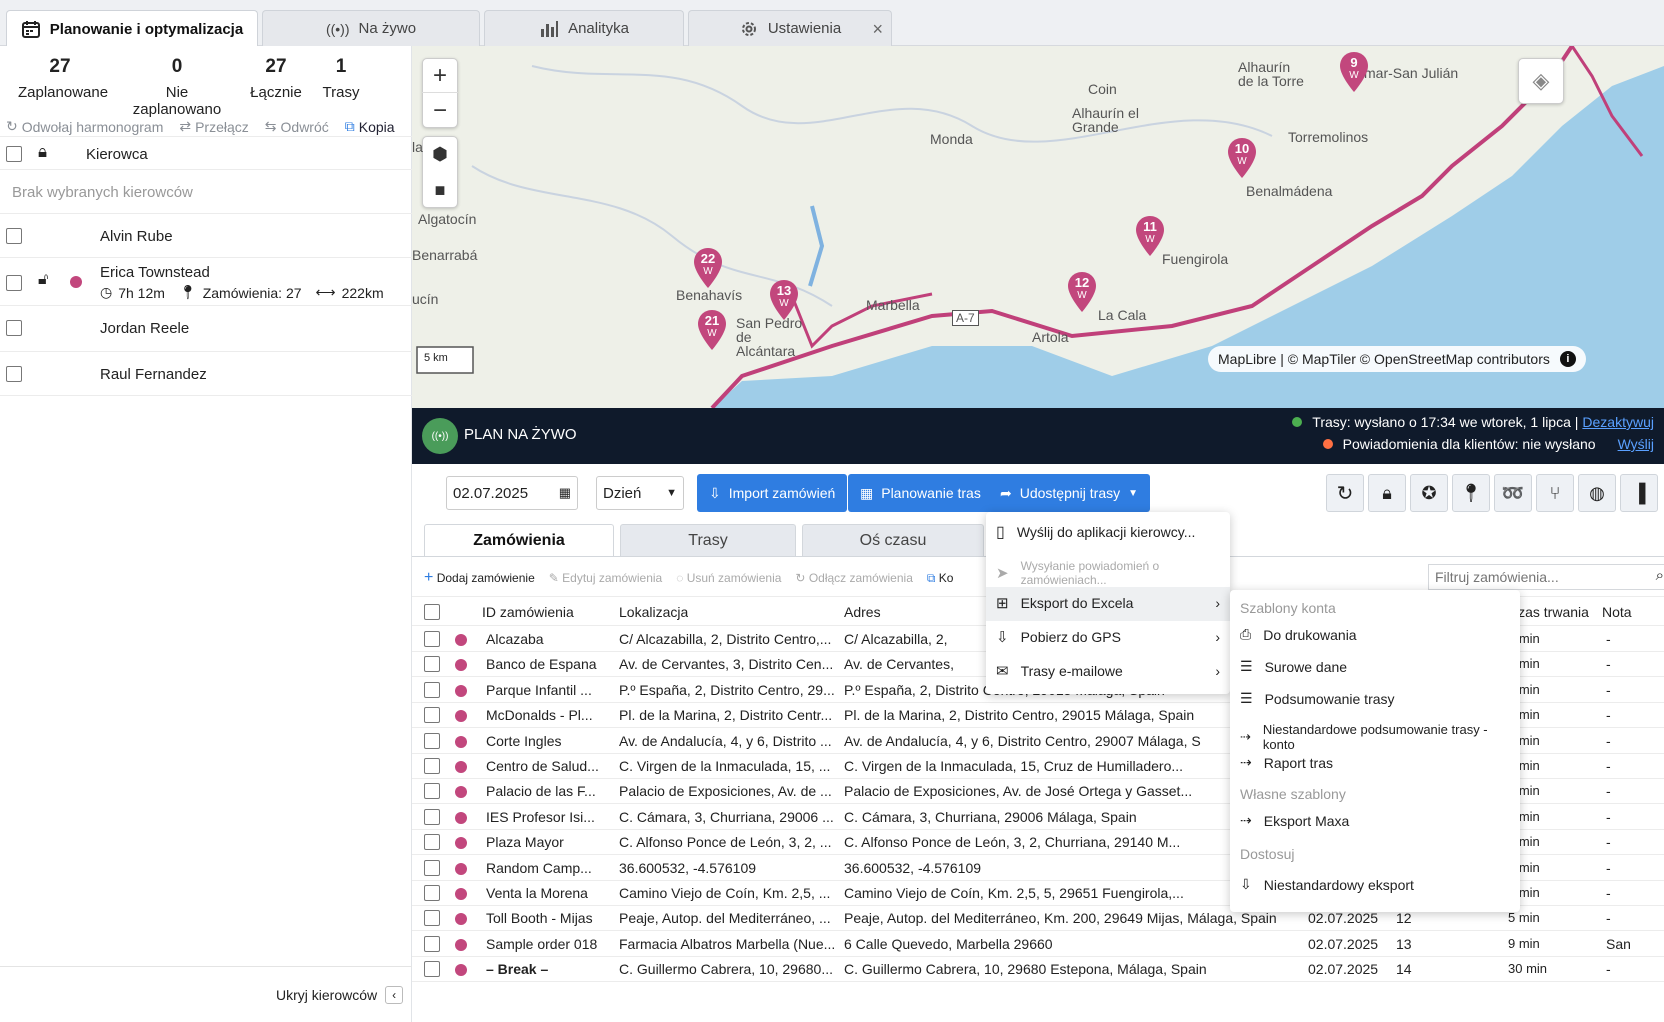 The image size is (1664, 1022). What do you see at coordinates (1567, 359) in the screenshot?
I see `info-icon: i` at bounding box center [1567, 359].